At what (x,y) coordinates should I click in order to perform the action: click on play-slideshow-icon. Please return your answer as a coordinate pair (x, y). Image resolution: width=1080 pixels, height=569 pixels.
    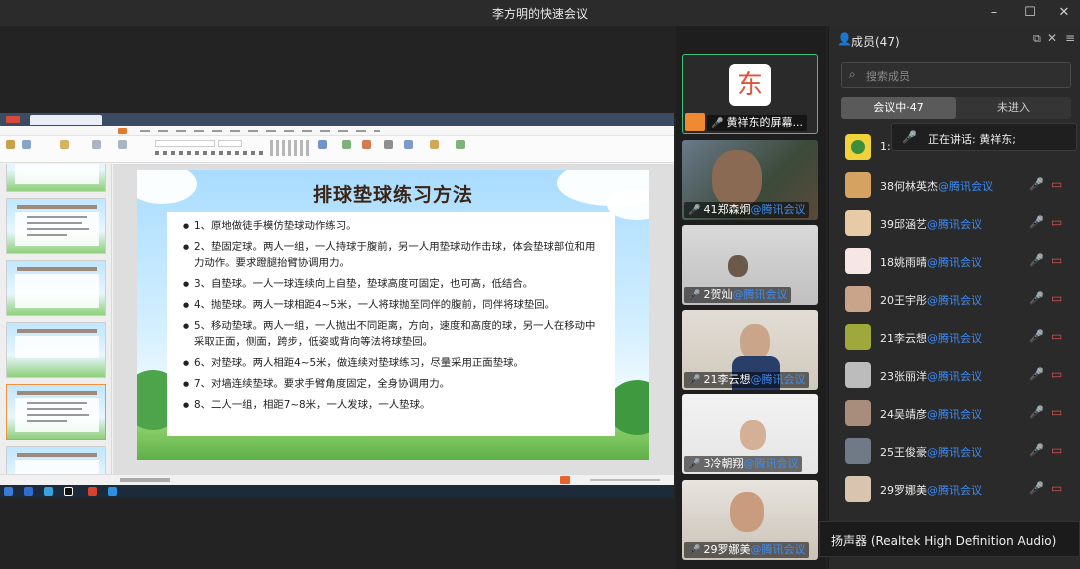
    Looking at the image, I should click on (565, 480).